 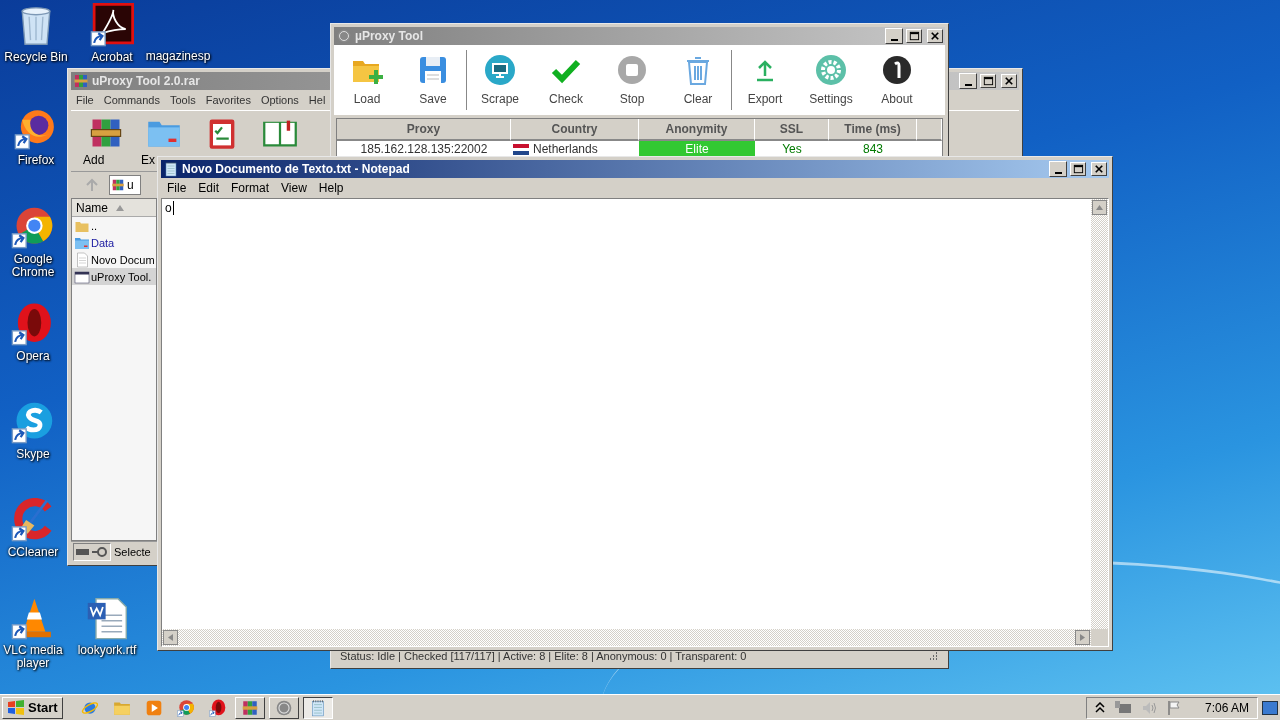 What do you see at coordinates (279, 100) in the screenshot?
I see `menu-item: Options` at bounding box center [279, 100].